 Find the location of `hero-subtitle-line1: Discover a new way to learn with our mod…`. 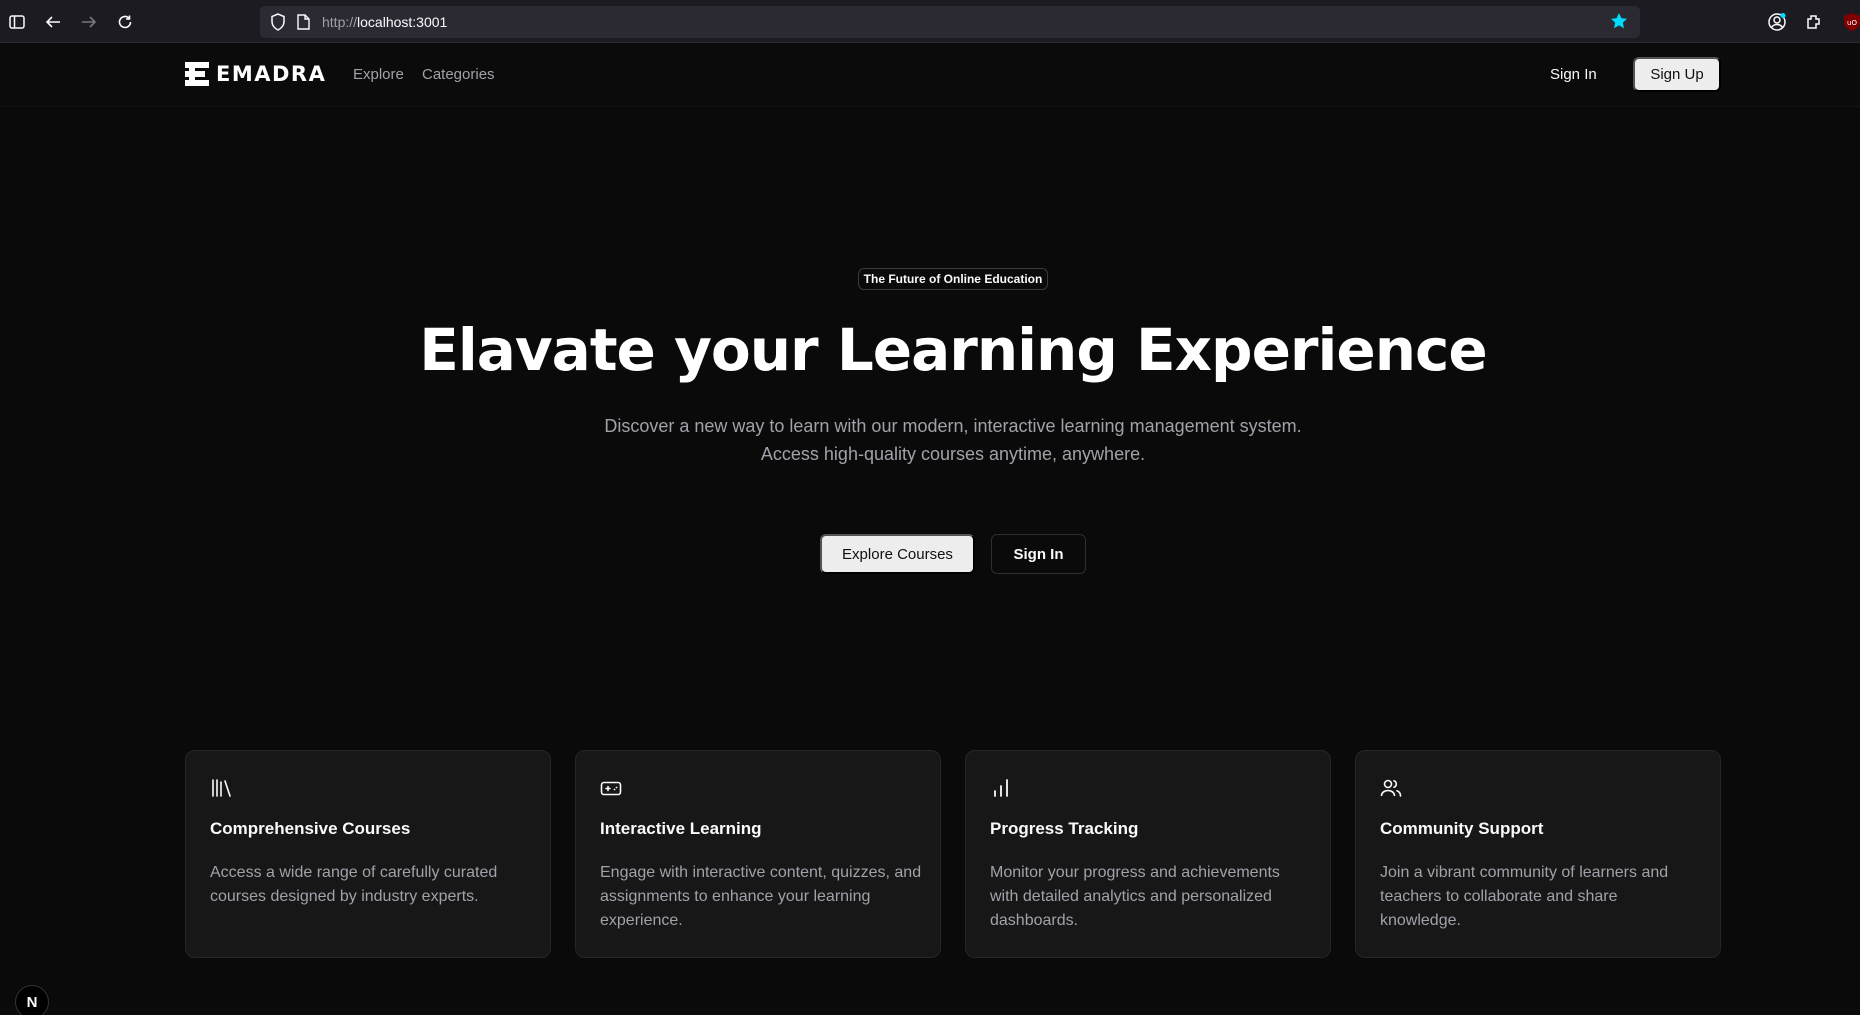

hero-subtitle-line1: Discover a new way to learn with our mod… is located at coordinates (953, 426).